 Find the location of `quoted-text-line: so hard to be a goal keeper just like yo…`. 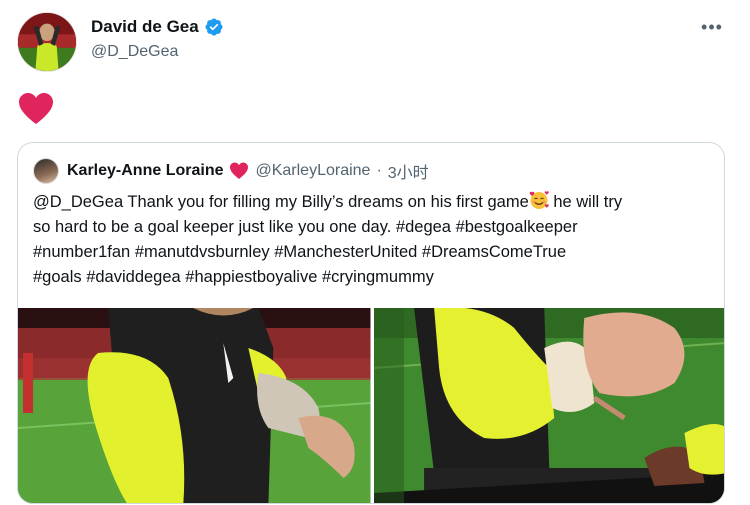

quoted-text-line: so hard to be a goal keeper just like yo… is located at coordinates (305, 227).